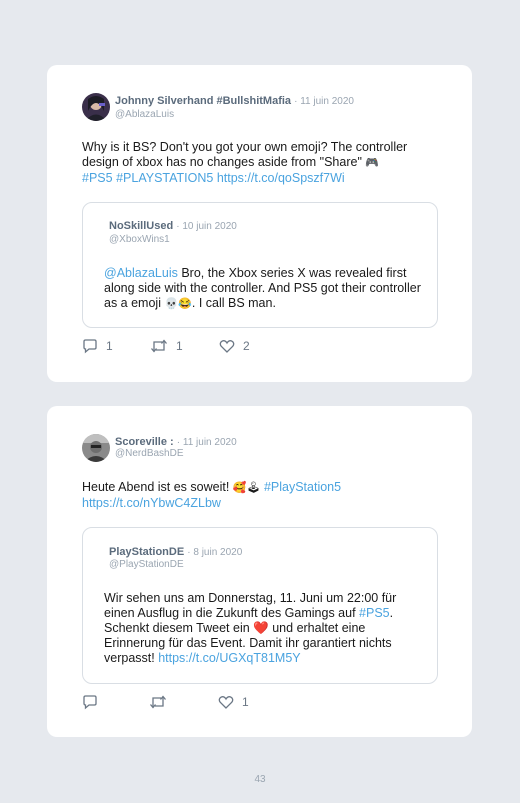 Image resolution: width=520 pixels, height=803 pixels. What do you see at coordinates (206, 226) in the screenshot?
I see `quoted-date: · 10 juin 2020` at bounding box center [206, 226].